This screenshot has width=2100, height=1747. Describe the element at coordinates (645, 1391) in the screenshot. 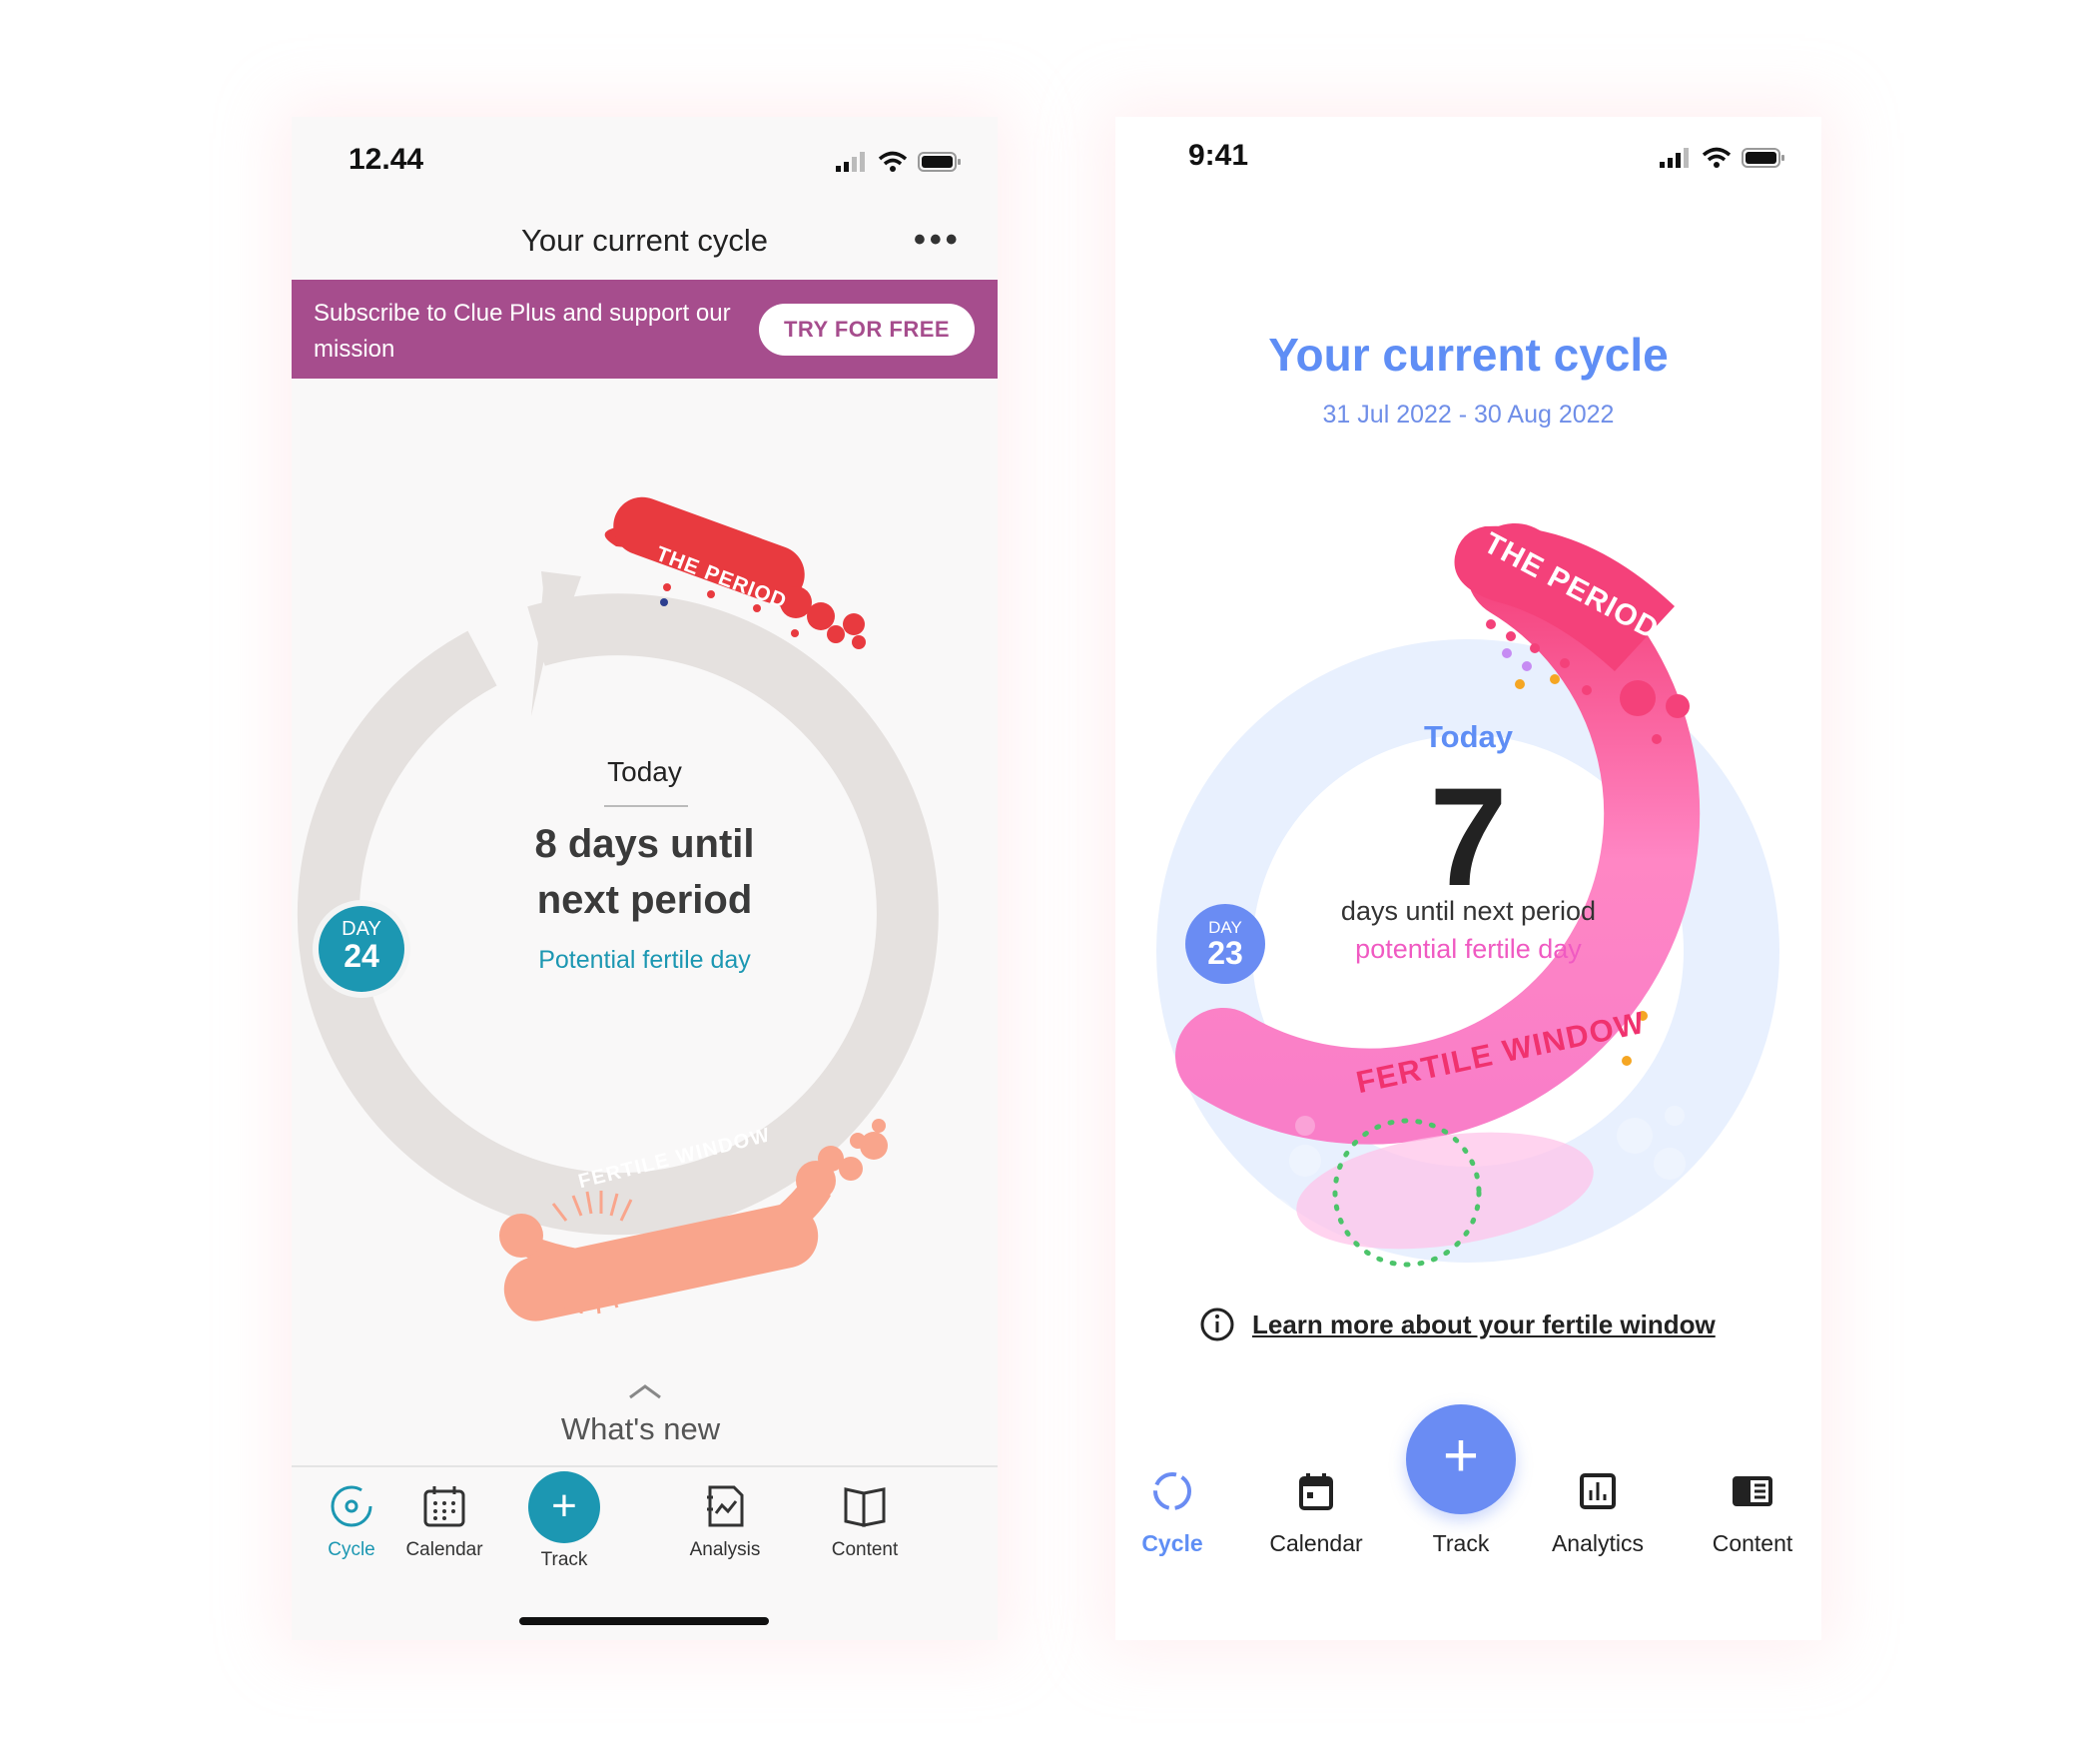

I see `chevron-up-icon` at that location.